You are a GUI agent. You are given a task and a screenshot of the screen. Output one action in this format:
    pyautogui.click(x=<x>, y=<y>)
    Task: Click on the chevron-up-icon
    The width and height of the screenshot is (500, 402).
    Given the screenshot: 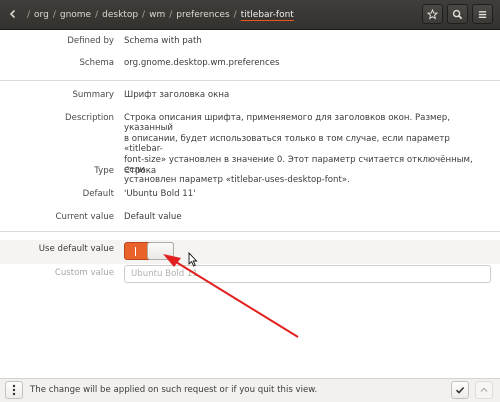 What is the action you would take?
    pyautogui.click(x=484, y=389)
    